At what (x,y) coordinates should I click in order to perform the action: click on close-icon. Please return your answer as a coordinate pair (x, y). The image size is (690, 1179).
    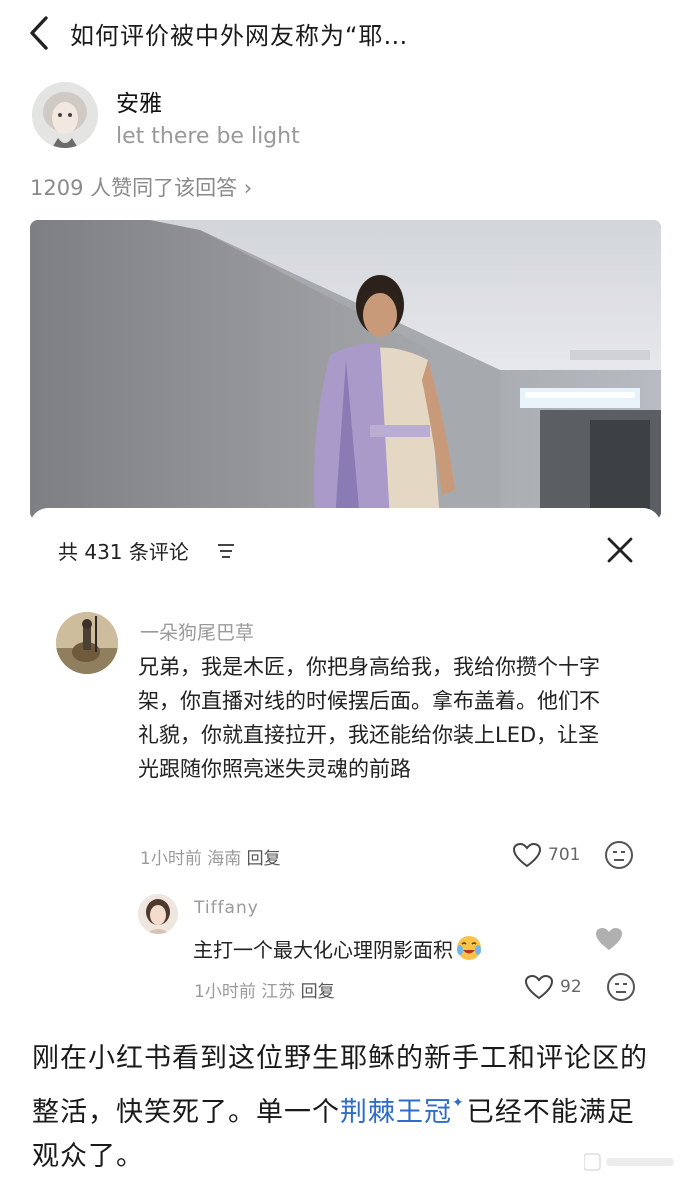
    Looking at the image, I should click on (620, 550).